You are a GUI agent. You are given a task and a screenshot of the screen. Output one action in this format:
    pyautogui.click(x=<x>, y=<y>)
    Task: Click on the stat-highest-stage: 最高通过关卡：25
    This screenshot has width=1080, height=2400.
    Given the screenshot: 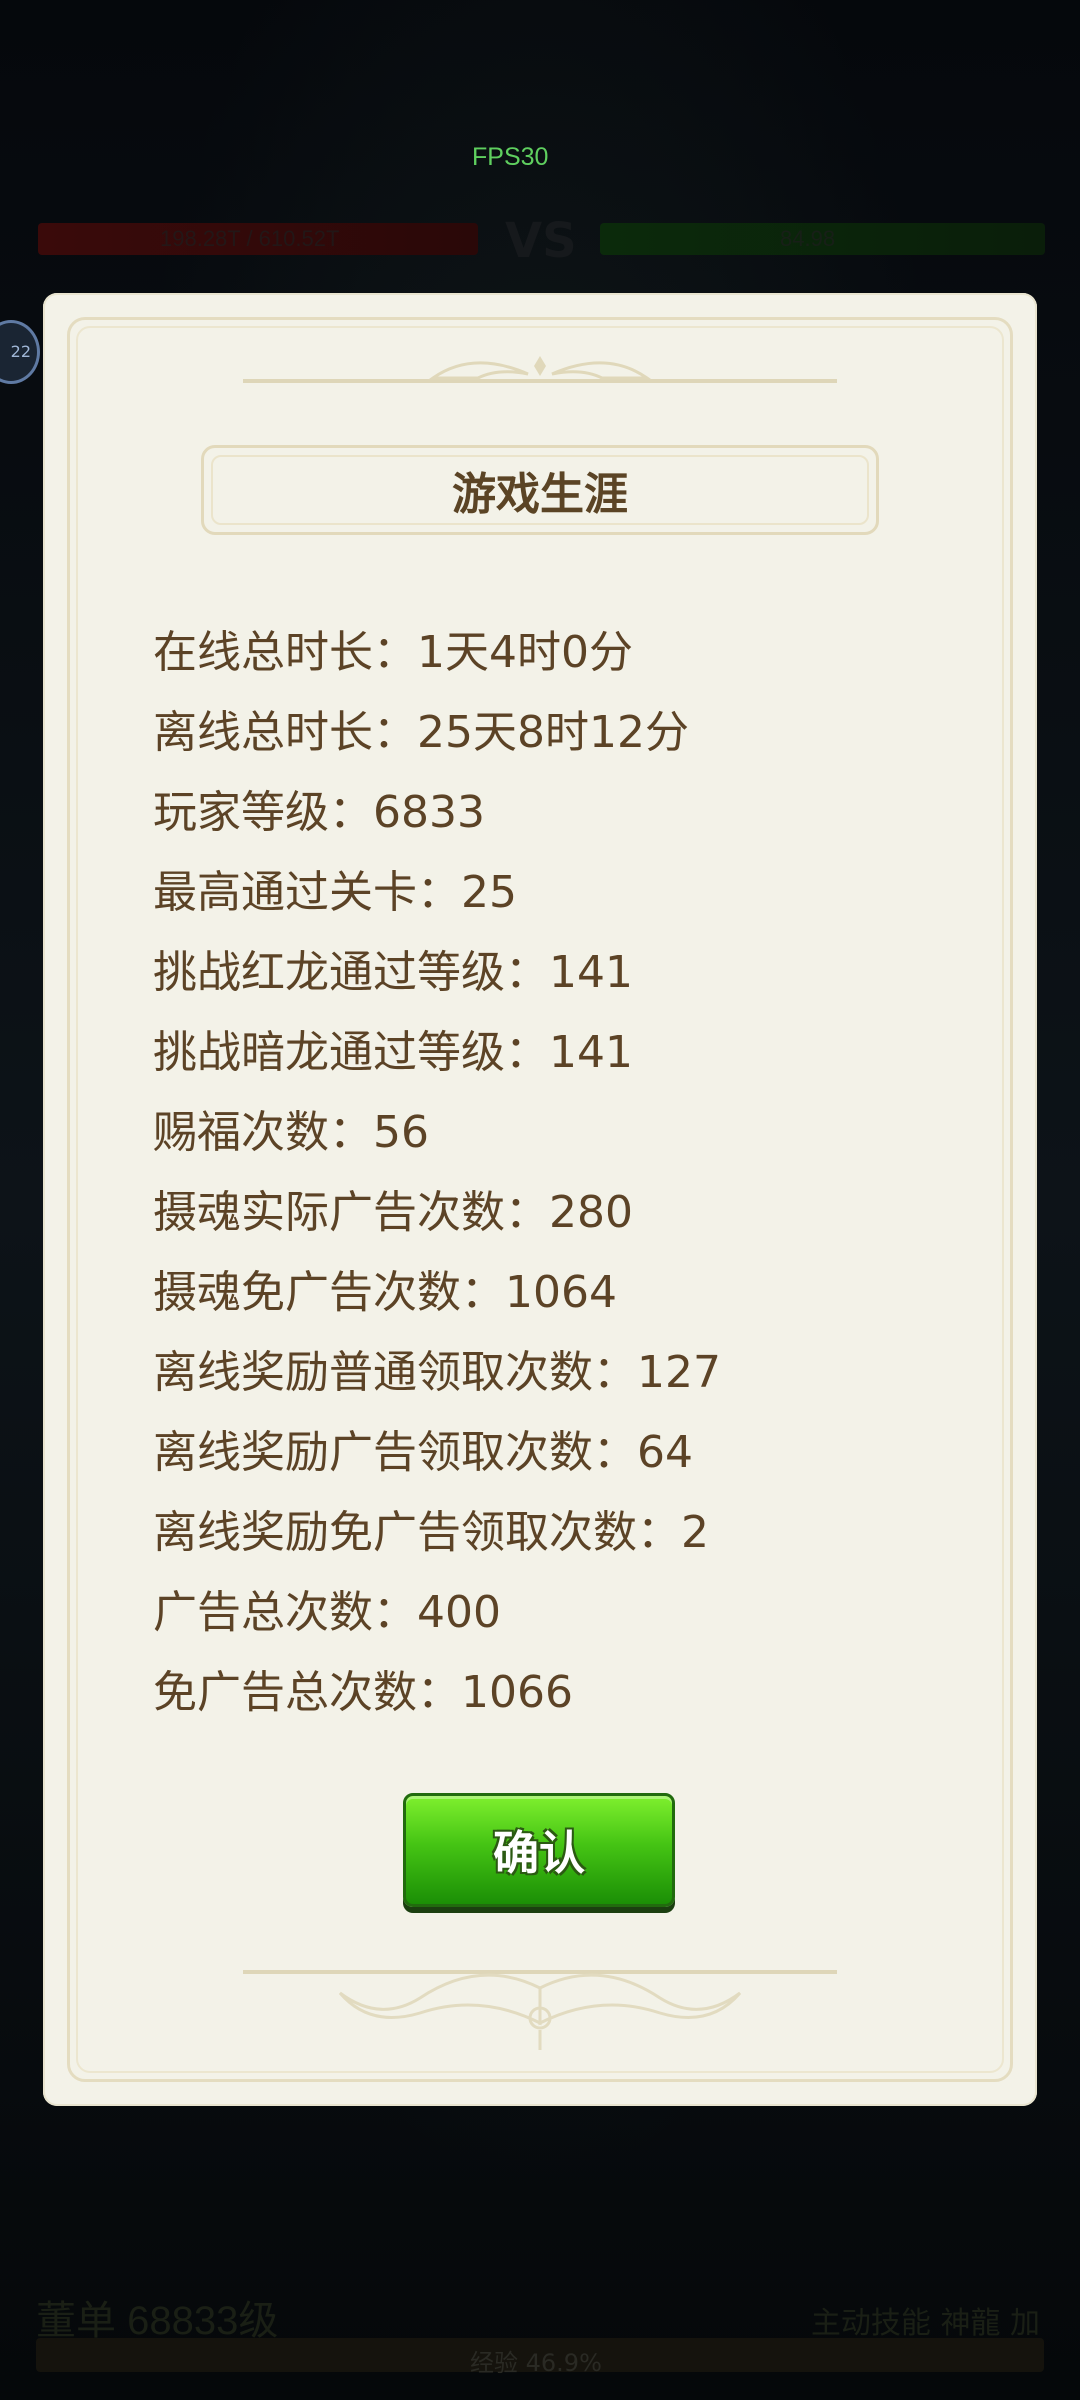 What is the action you would take?
    pyautogui.click(x=335, y=892)
    